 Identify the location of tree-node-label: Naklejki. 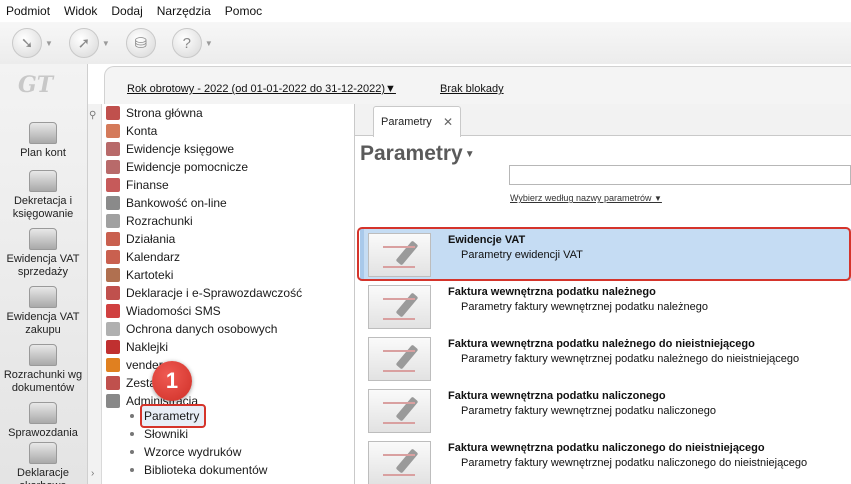
(147, 347).